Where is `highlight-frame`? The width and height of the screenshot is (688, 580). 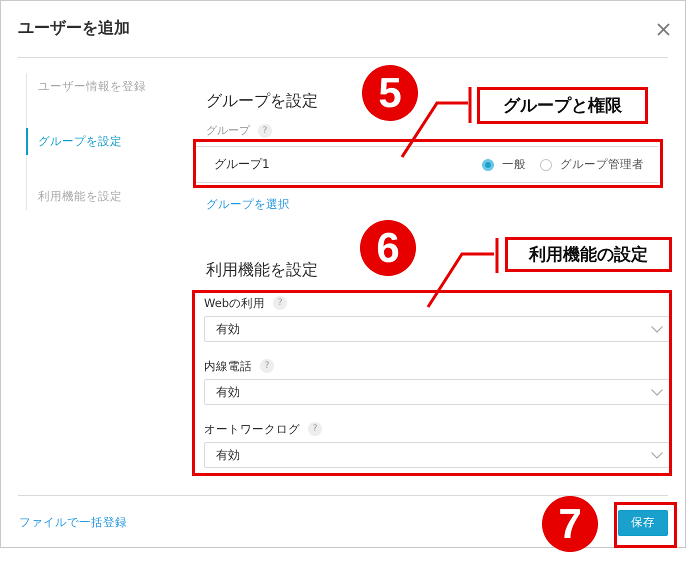
highlight-frame is located at coordinates (645, 525).